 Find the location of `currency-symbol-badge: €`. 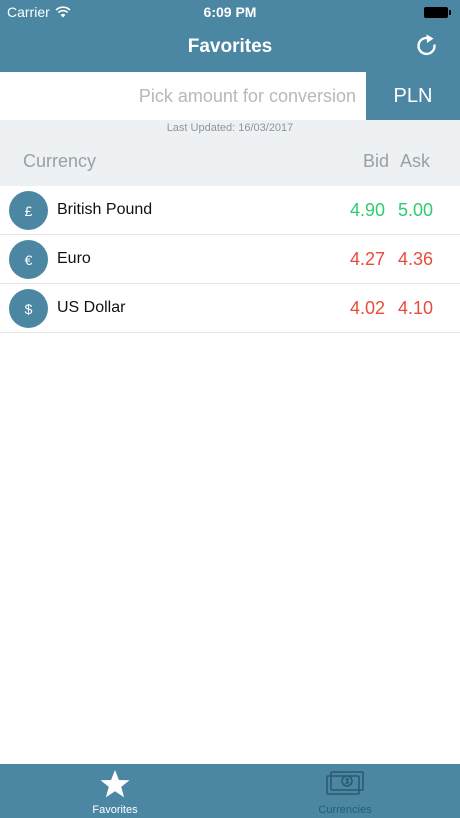

currency-symbol-badge: € is located at coordinates (28, 259).